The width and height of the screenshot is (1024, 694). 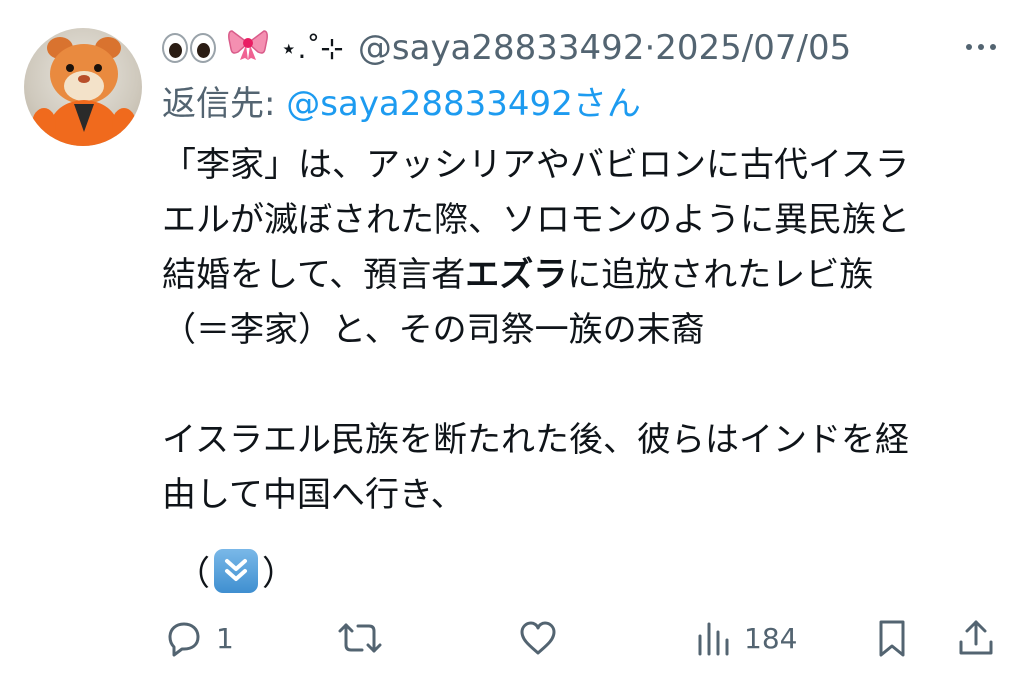 I want to click on share-button, so click(x=976, y=638).